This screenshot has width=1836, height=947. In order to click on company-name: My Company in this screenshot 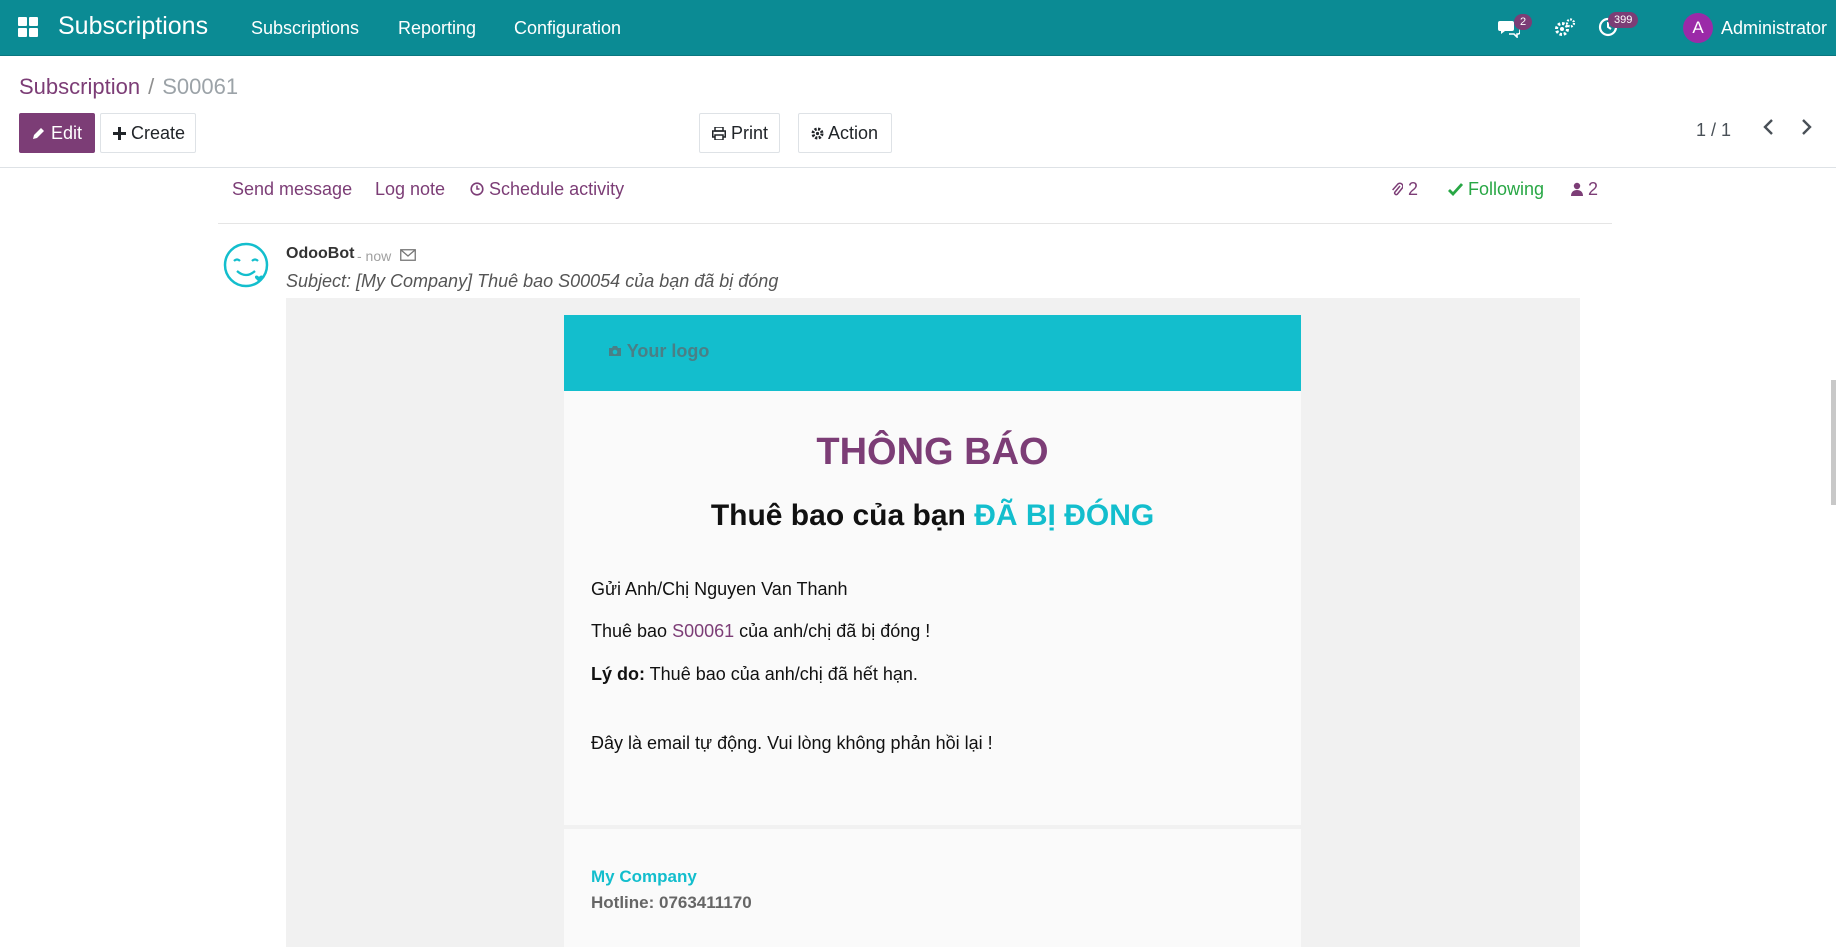, I will do `click(644, 876)`.